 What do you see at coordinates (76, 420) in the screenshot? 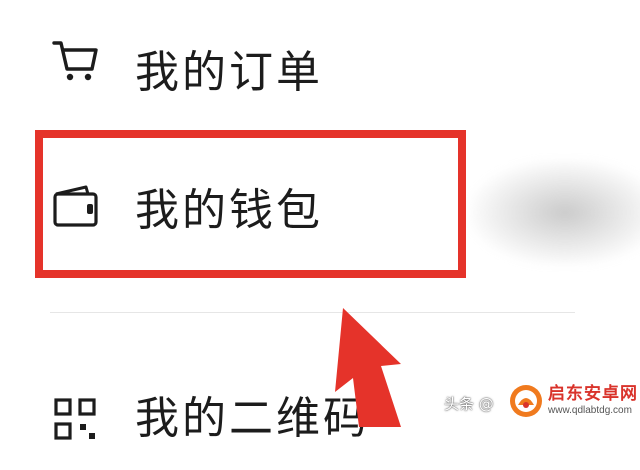
I see `qrcode-icon` at bounding box center [76, 420].